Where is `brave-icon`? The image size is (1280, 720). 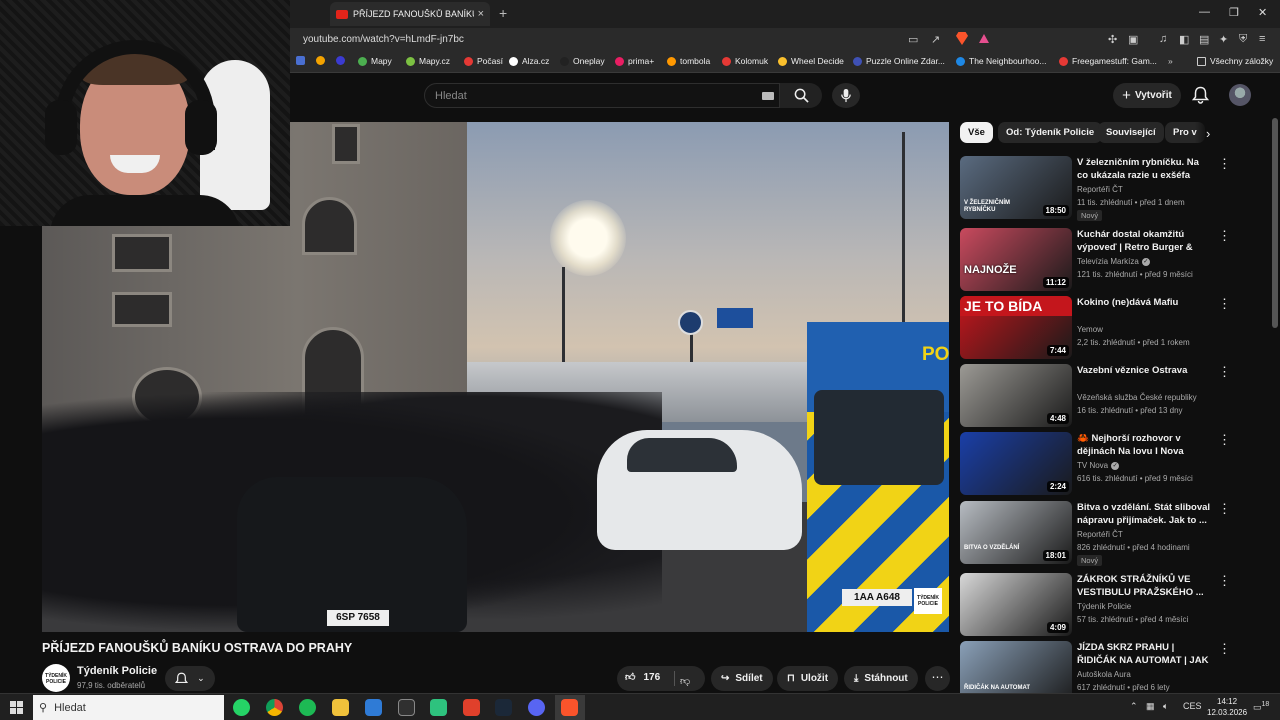 brave-icon is located at coordinates (569, 707).